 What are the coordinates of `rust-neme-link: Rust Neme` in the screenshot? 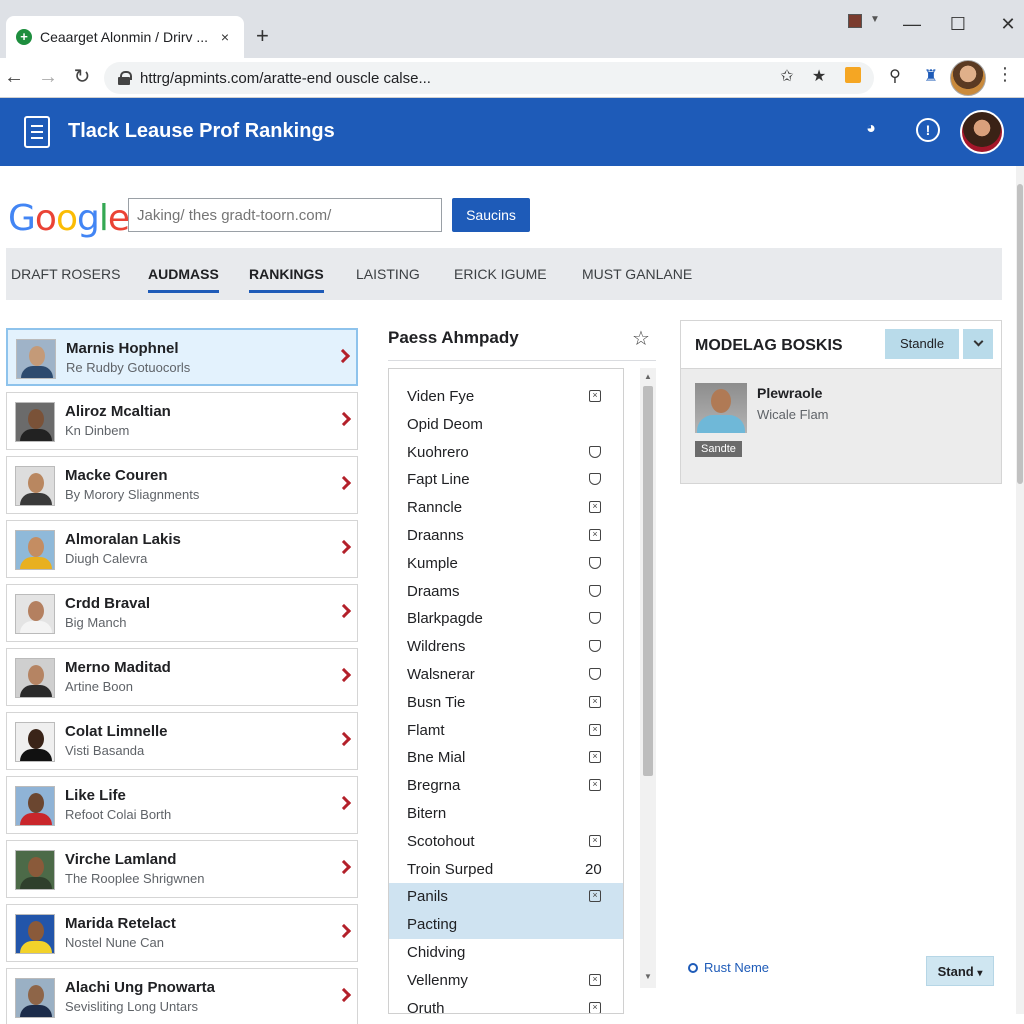 It's located at (728, 967).